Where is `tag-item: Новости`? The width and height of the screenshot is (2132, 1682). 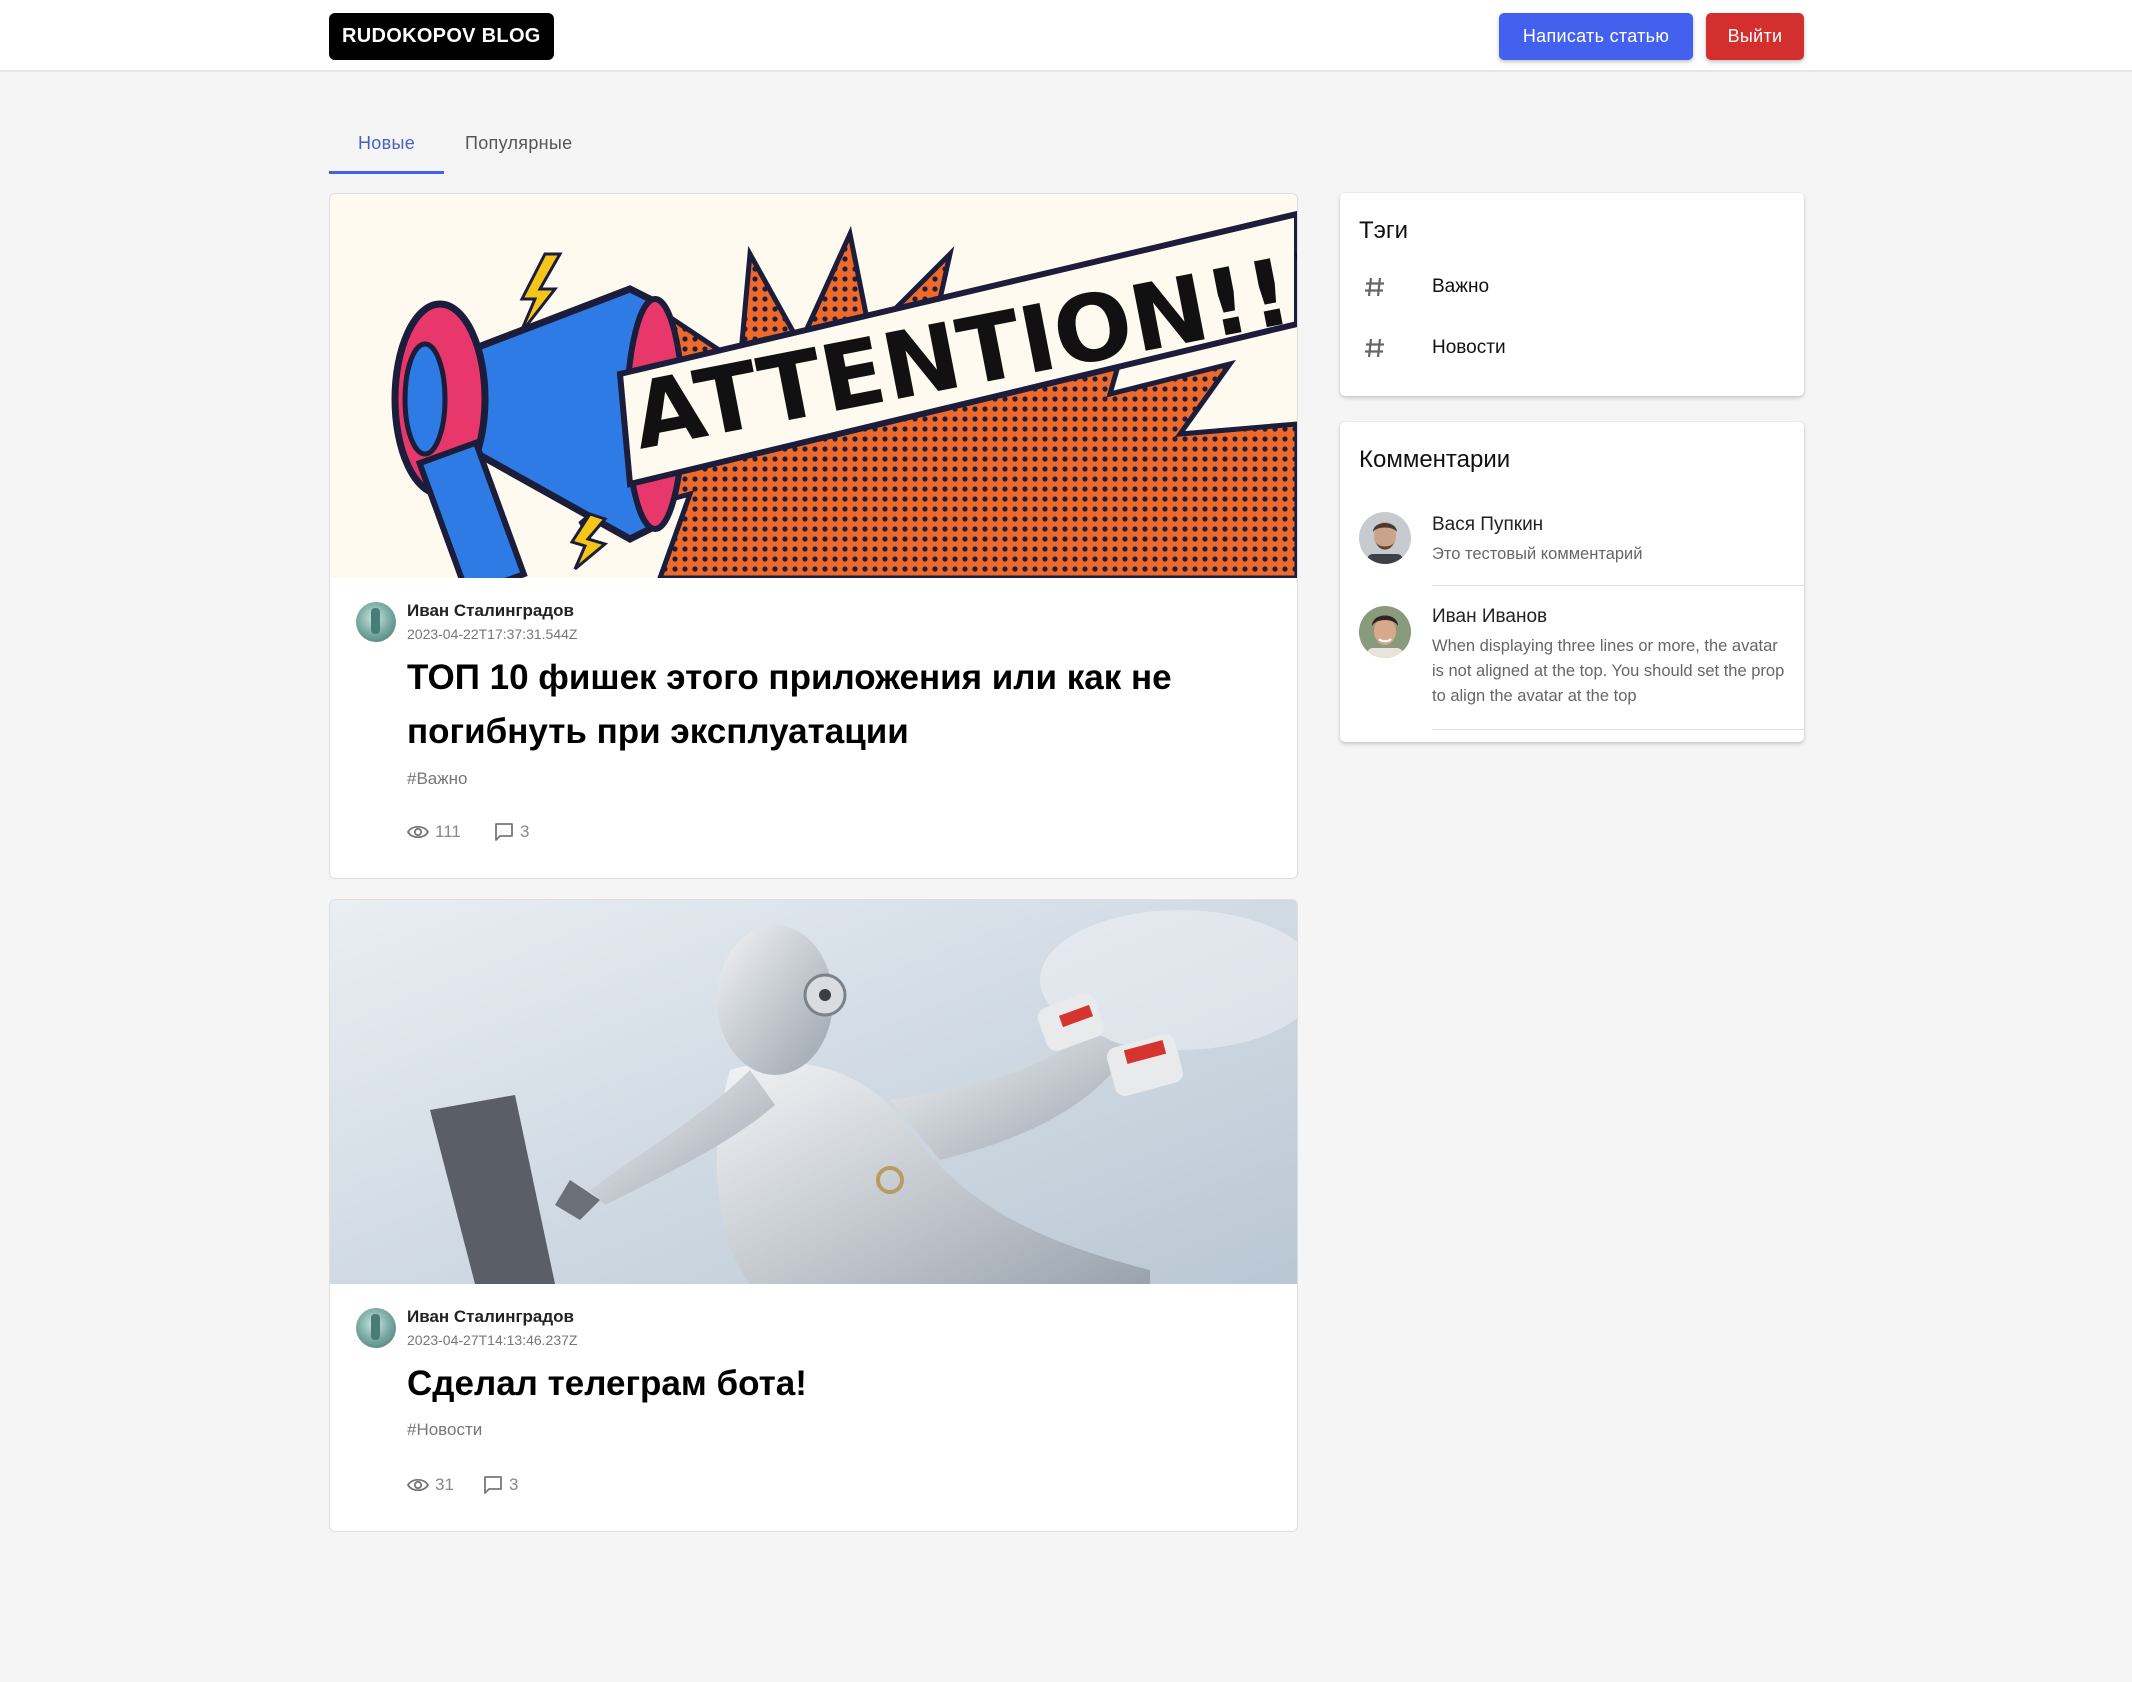
tag-item: Новости is located at coordinates (1572, 349).